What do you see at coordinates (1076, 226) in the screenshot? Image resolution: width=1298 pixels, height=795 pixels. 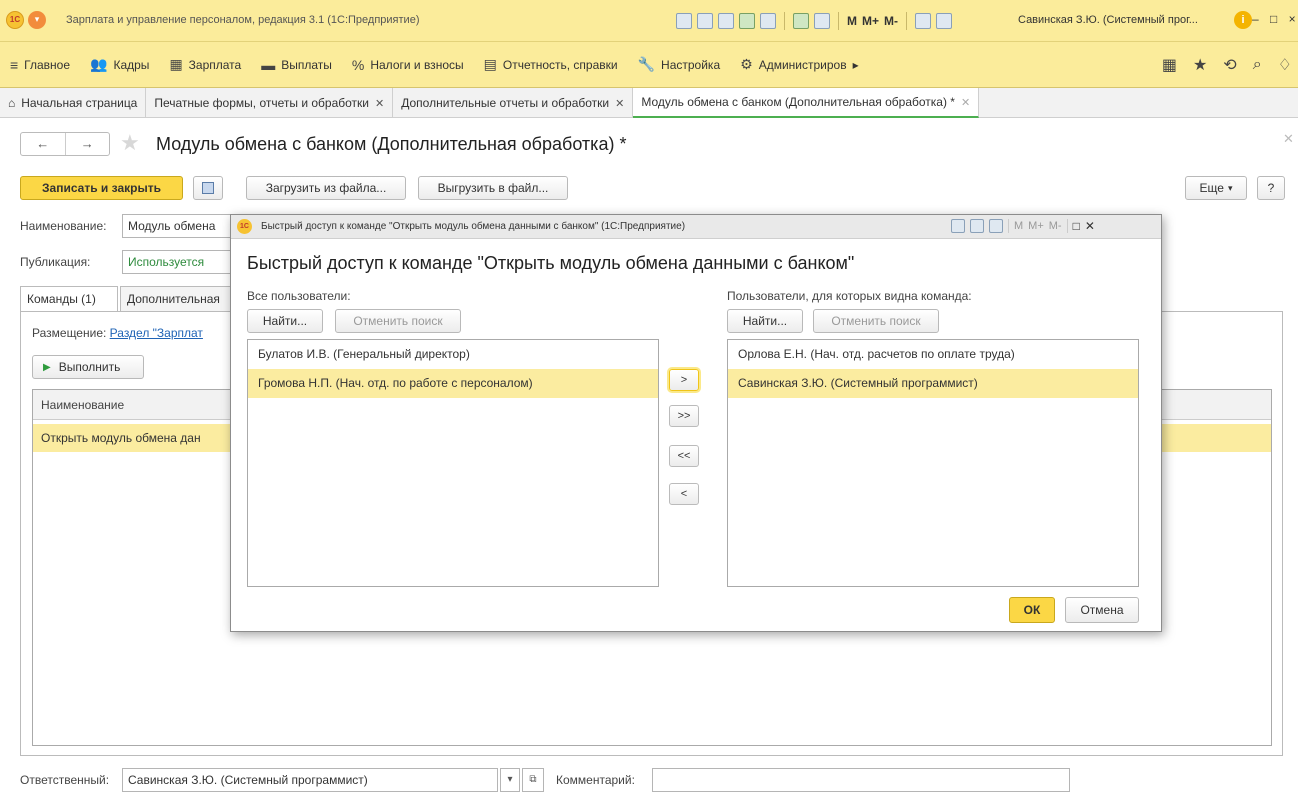 I see `maximize-icon: □` at bounding box center [1076, 226].